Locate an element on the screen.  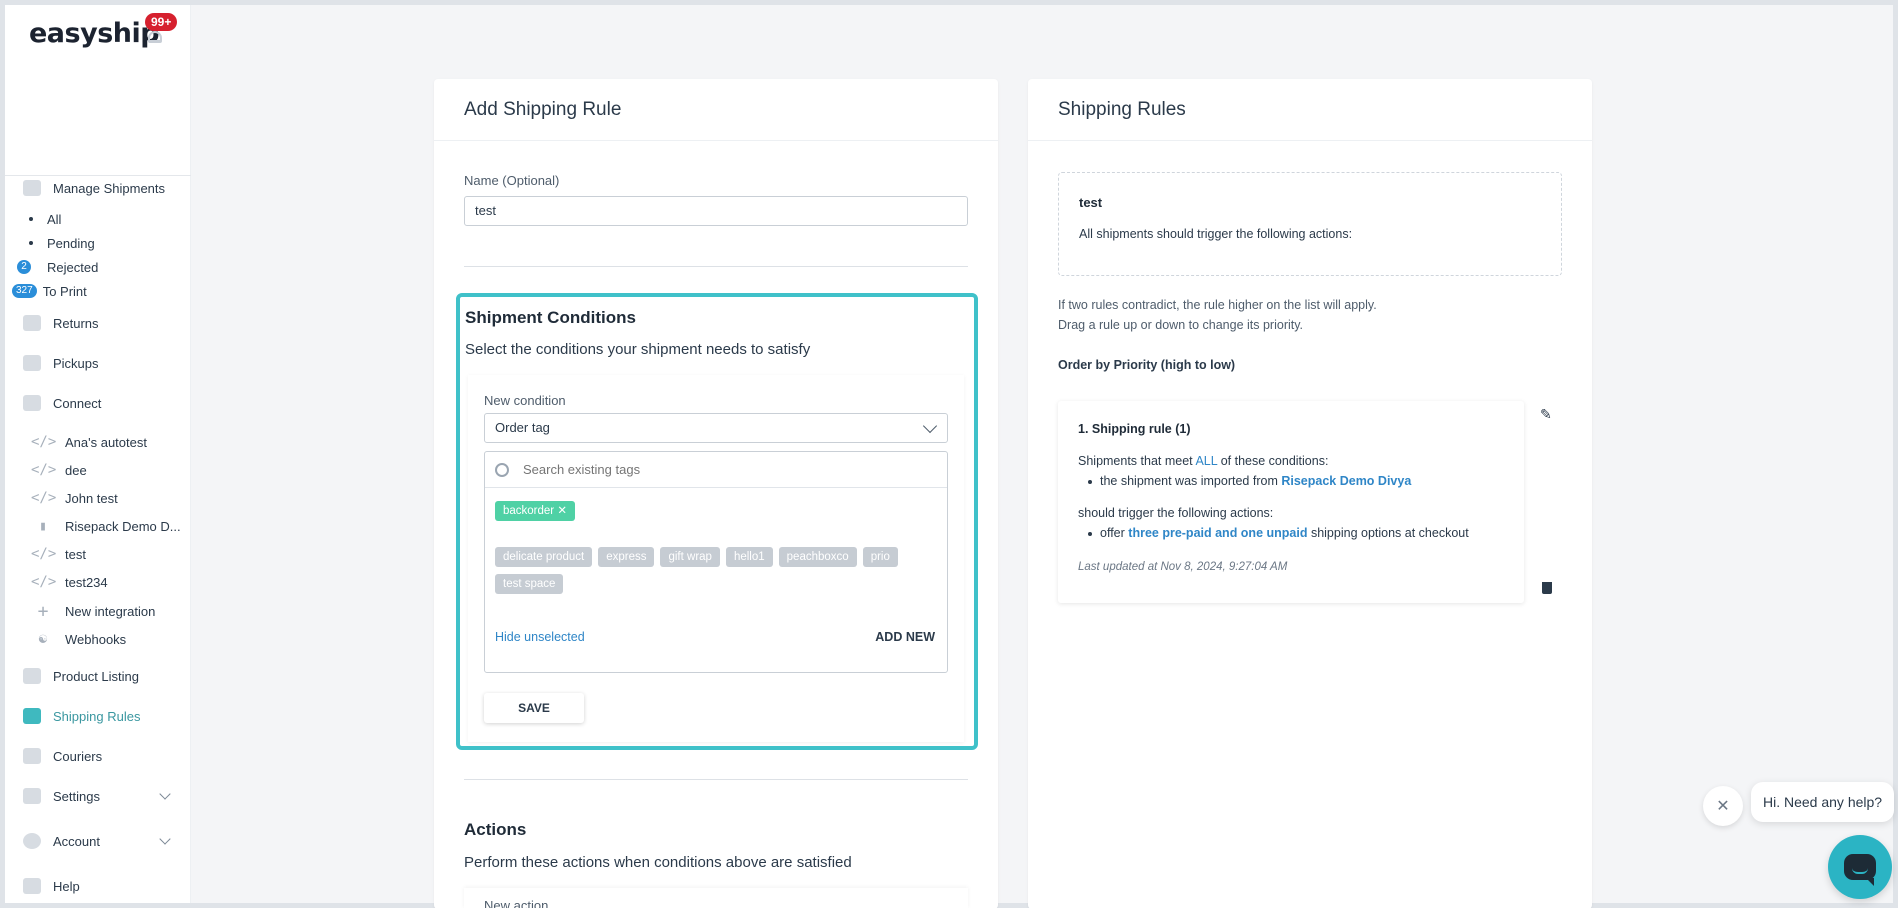
nav-label: Returns is located at coordinates (76, 323).